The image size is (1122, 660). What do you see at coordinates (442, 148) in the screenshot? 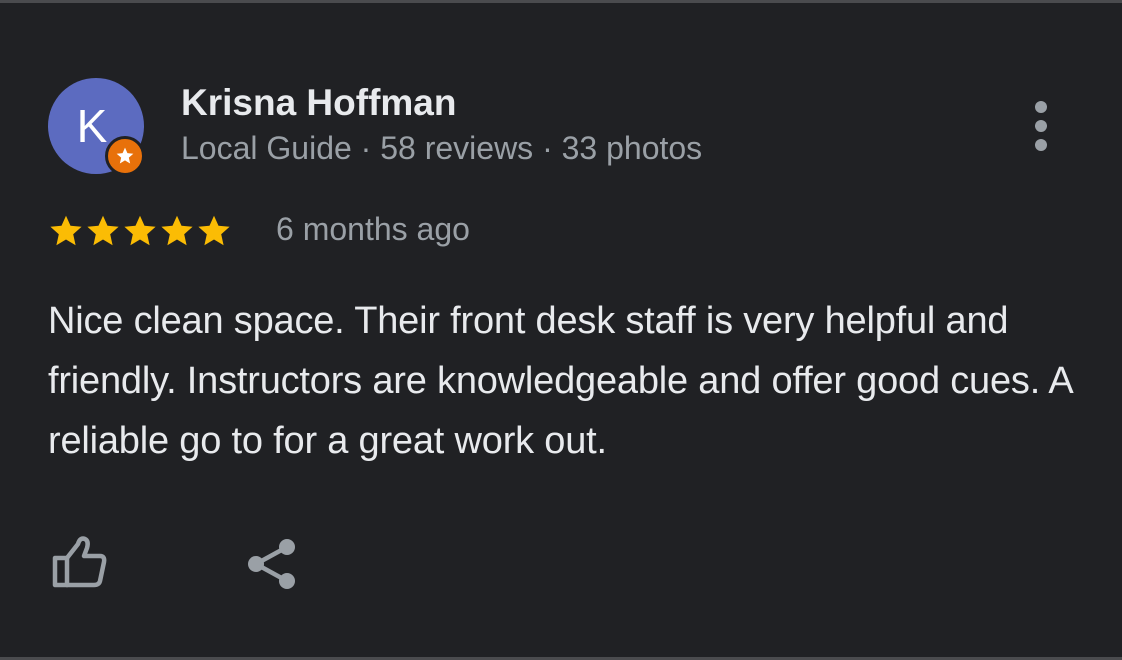
I see `reviewer-meta: Local Guide · 58 reviews · 33 photos` at bounding box center [442, 148].